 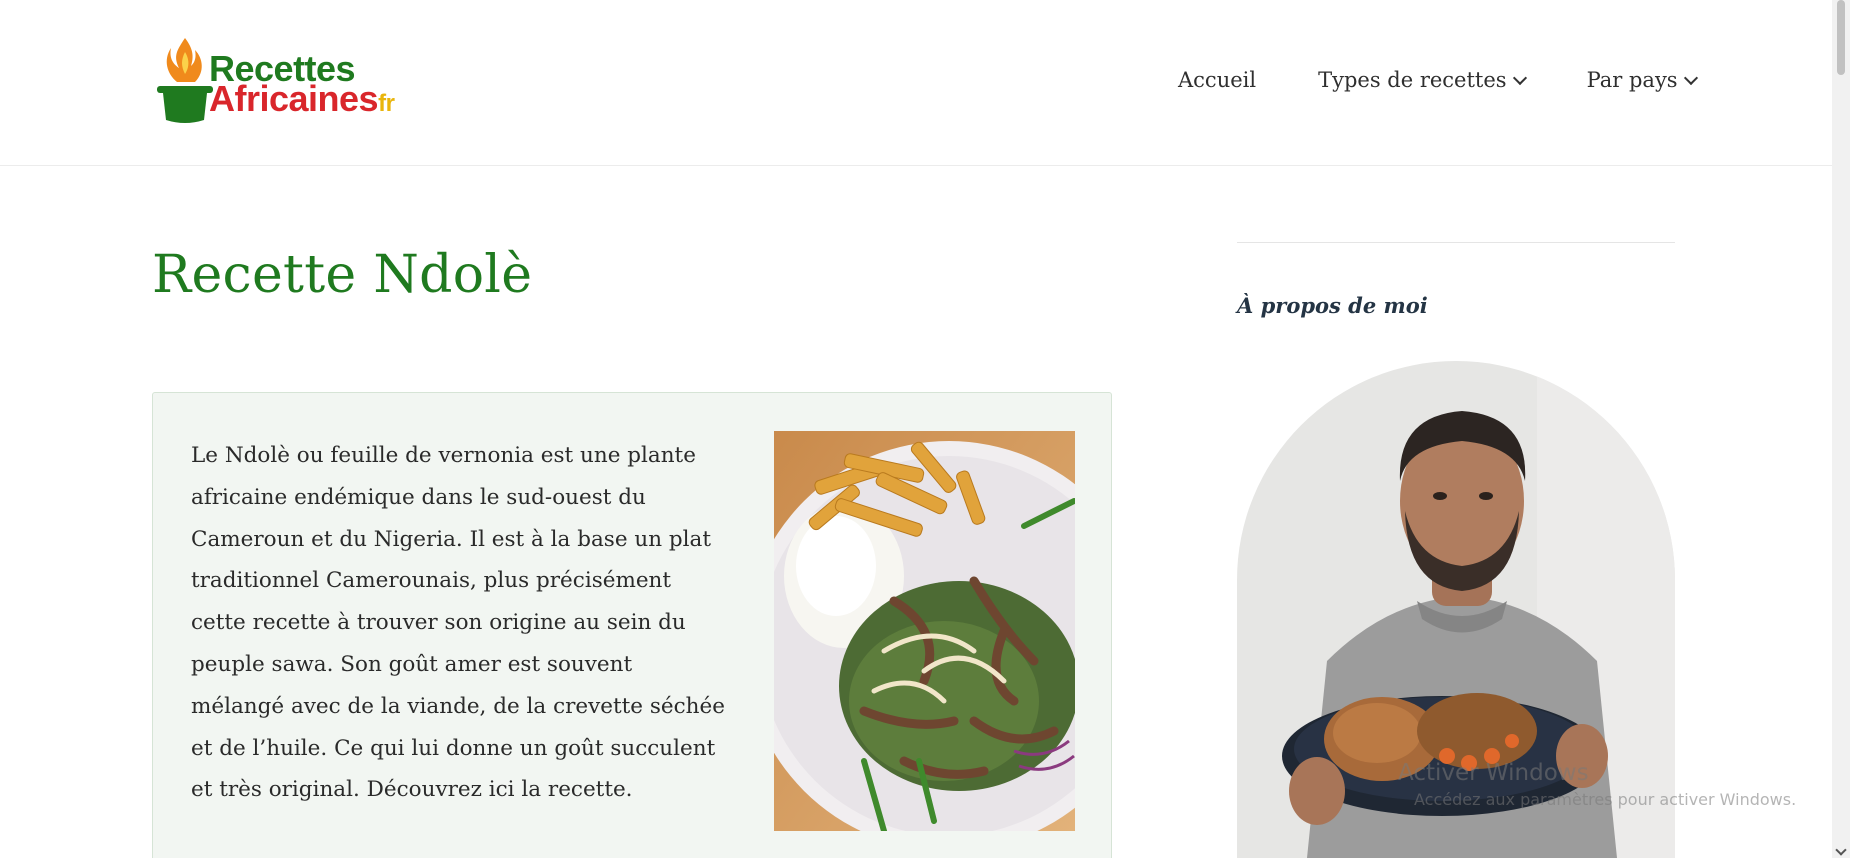 What do you see at coordinates (1841, 37) in the screenshot?
I see `scrollbar-thumb` at bounding box center [1841, 37].